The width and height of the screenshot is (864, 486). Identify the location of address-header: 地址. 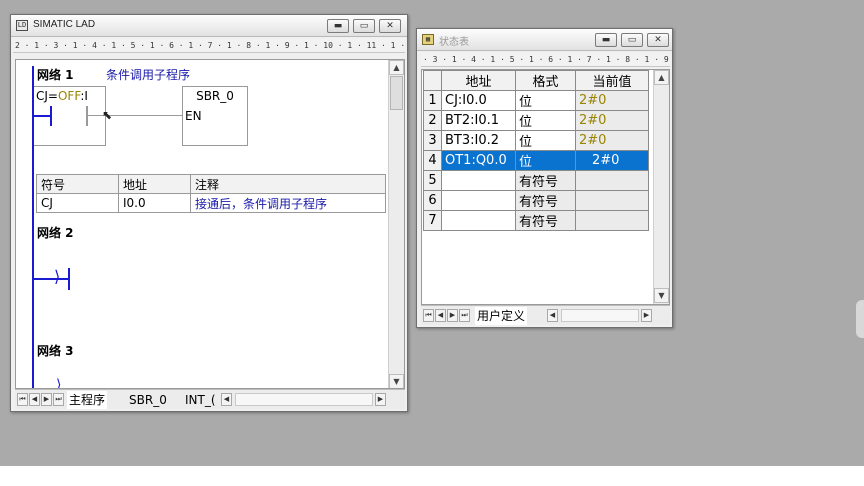
(154, 184).